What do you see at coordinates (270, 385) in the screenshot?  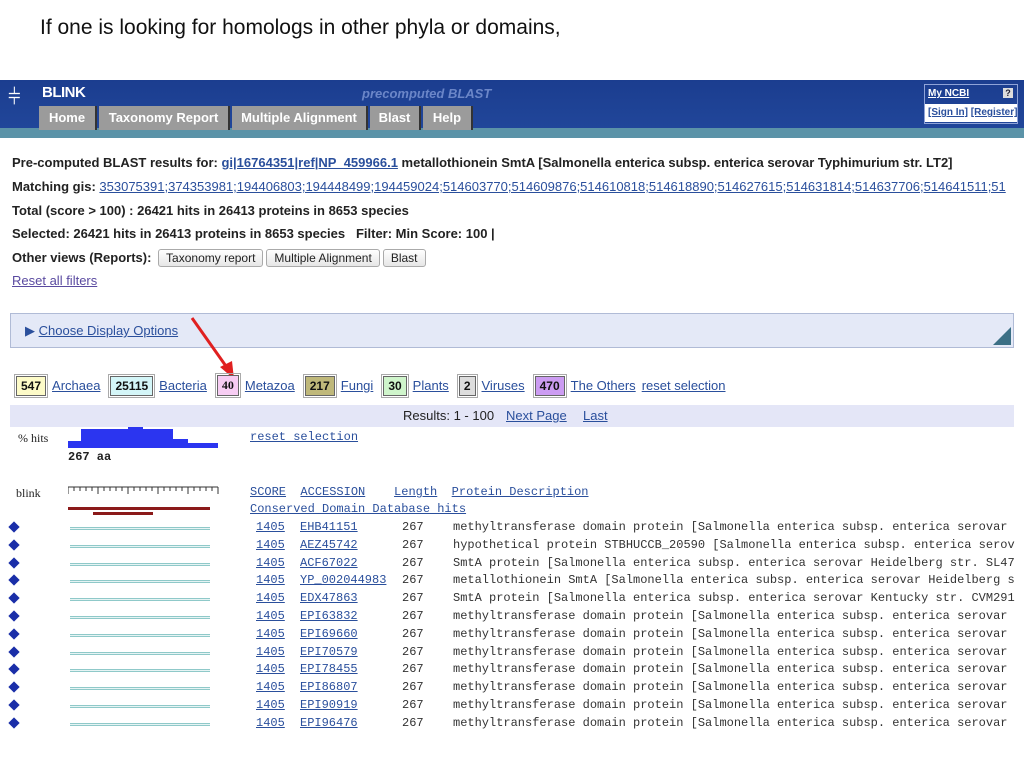 I see `metazoa-link: Metazoa` at bounding box center [270, 385].